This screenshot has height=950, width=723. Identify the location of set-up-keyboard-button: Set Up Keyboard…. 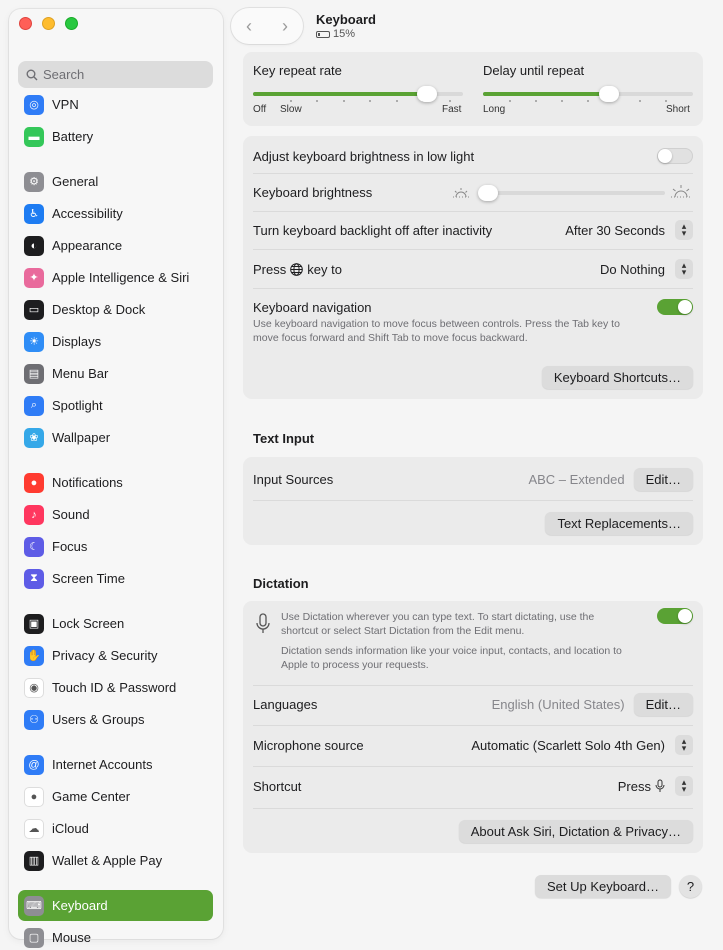
(602, 886).